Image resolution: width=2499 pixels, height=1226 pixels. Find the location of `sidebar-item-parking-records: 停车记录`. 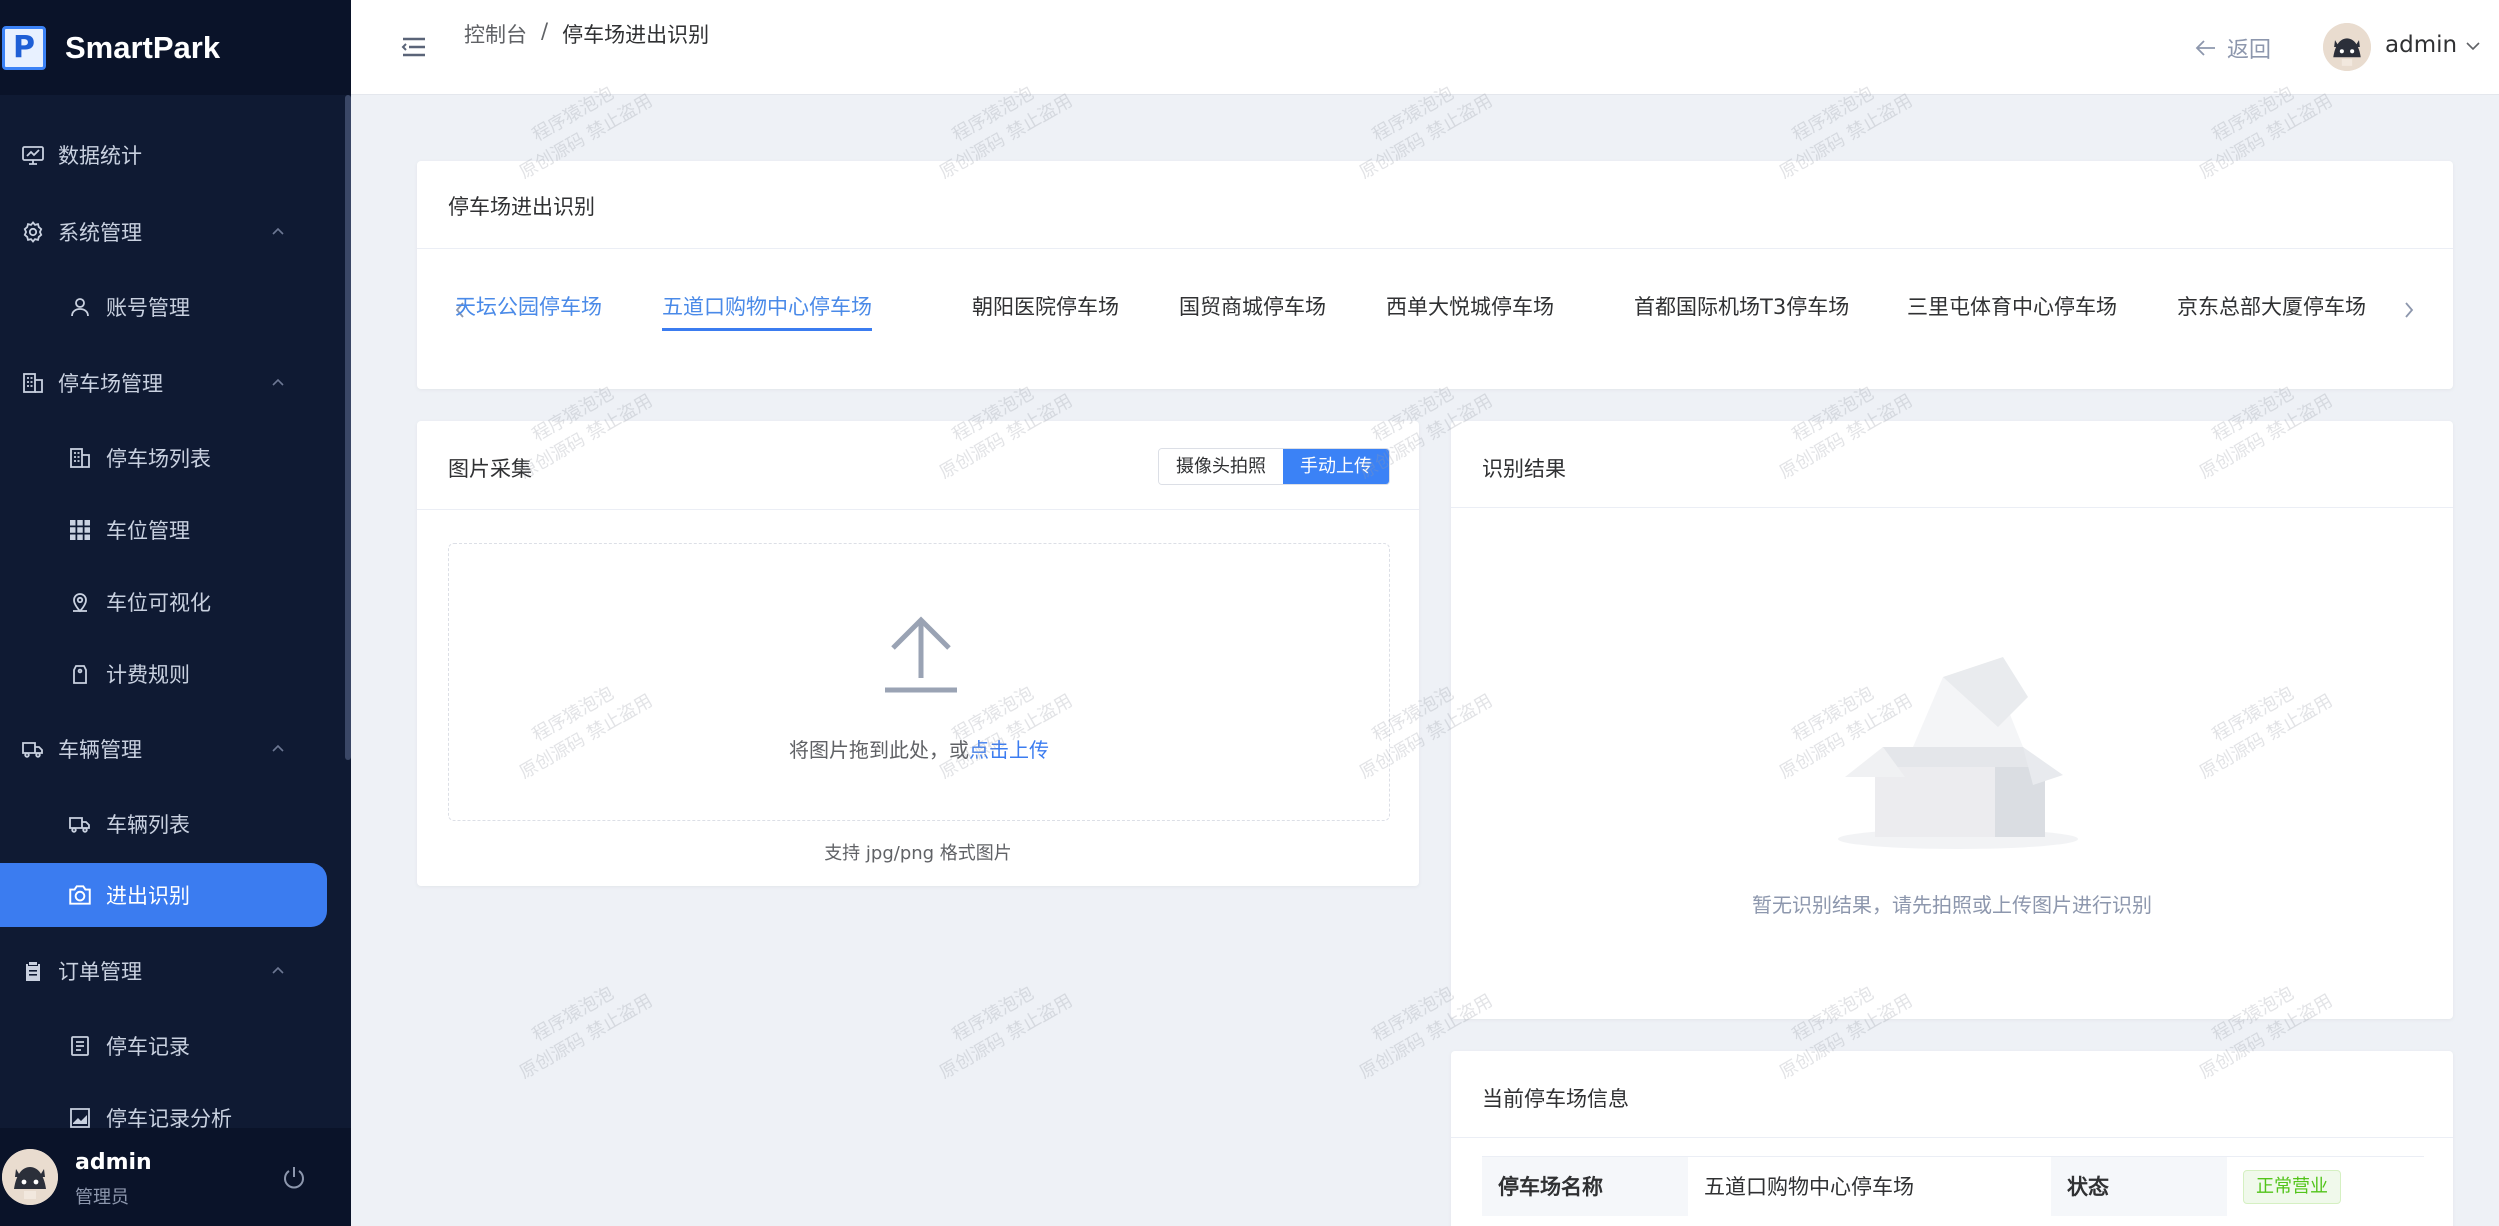

sidebar-item-parking-records: 停车记录 is located at coordinates (172, 1046).